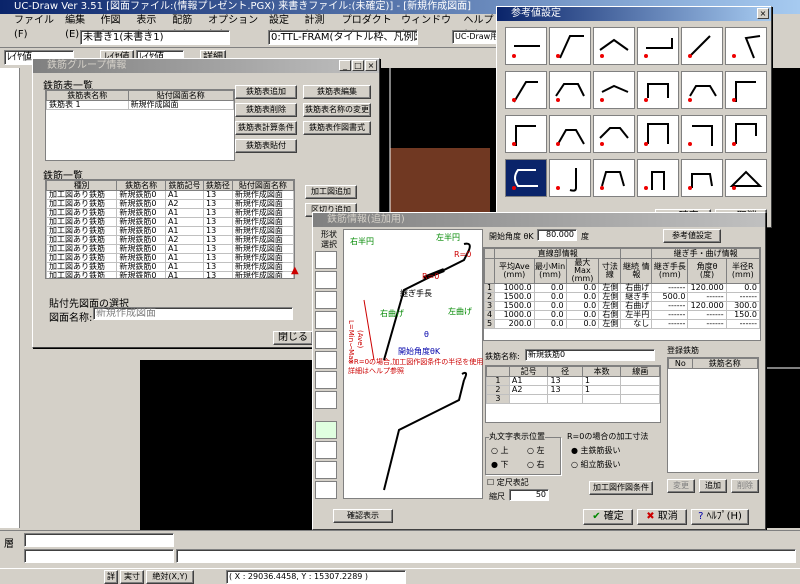  What do you see at coordinates (622, 324) in the screenshot?
I see `table-row: 5 200.0 0.0 0.0 左側 なし ------ ------ ------` at bounding box center [622, 324].